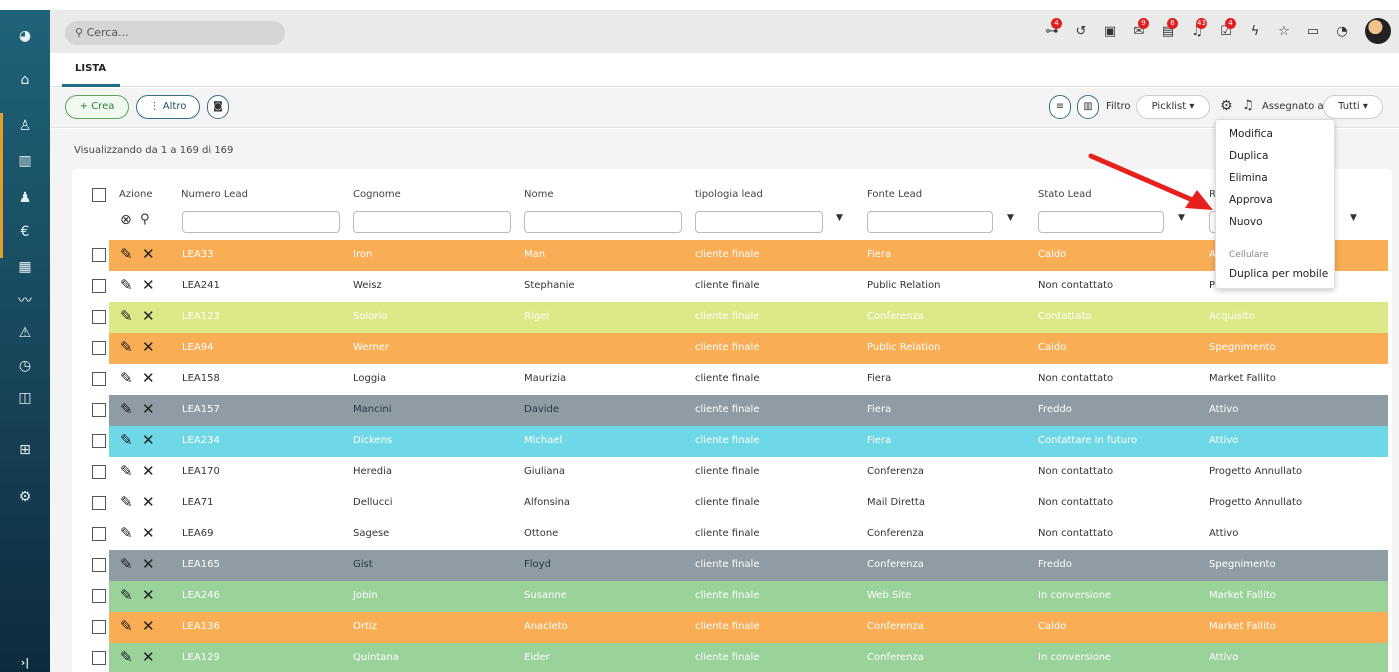 Image resolution: width=1399 pixels, height=672 pixels. I want to click on col-nome: Nome, so click(539, 194).